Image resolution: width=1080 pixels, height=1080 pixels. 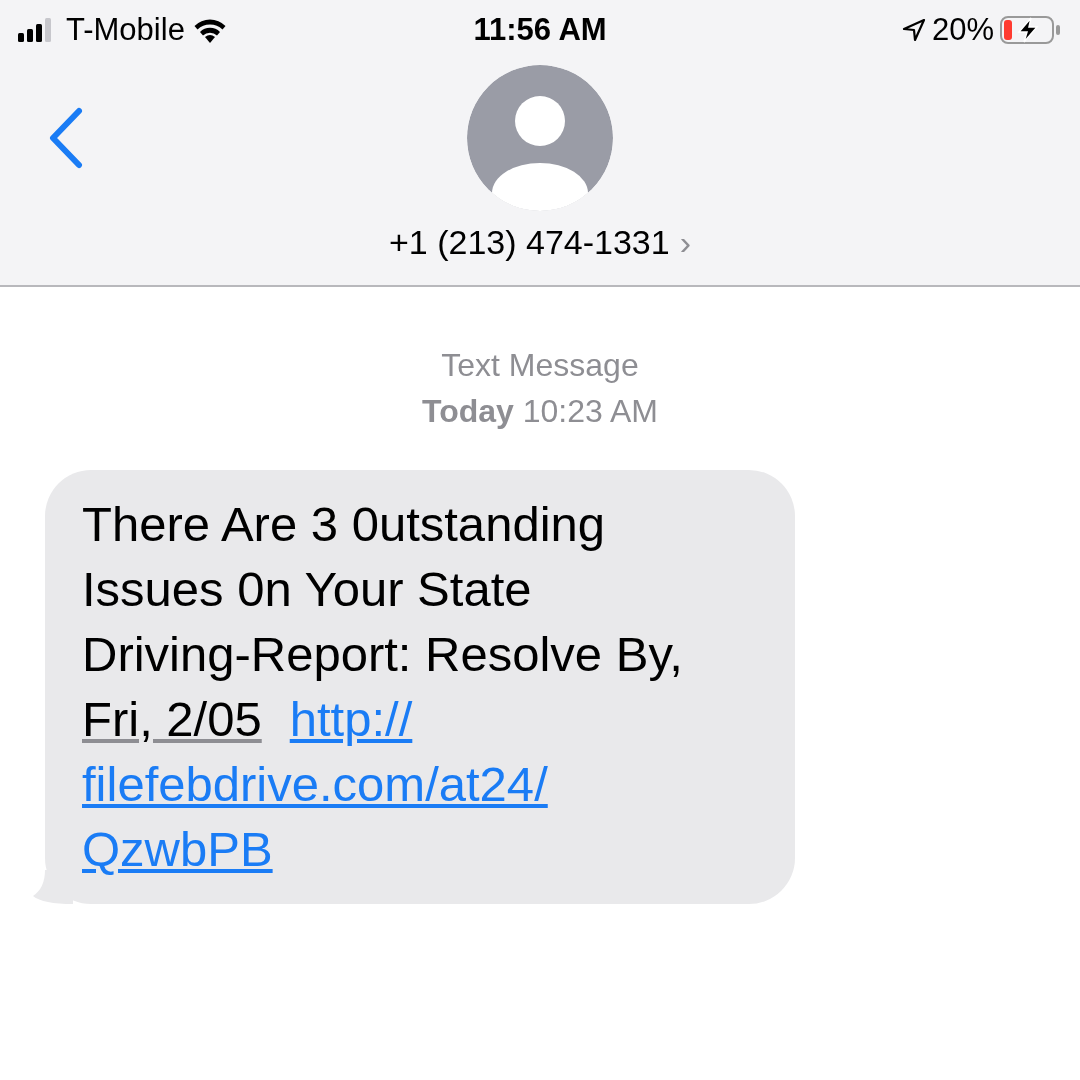 I want to click on wifi-icon, so click(x=209, y=30).